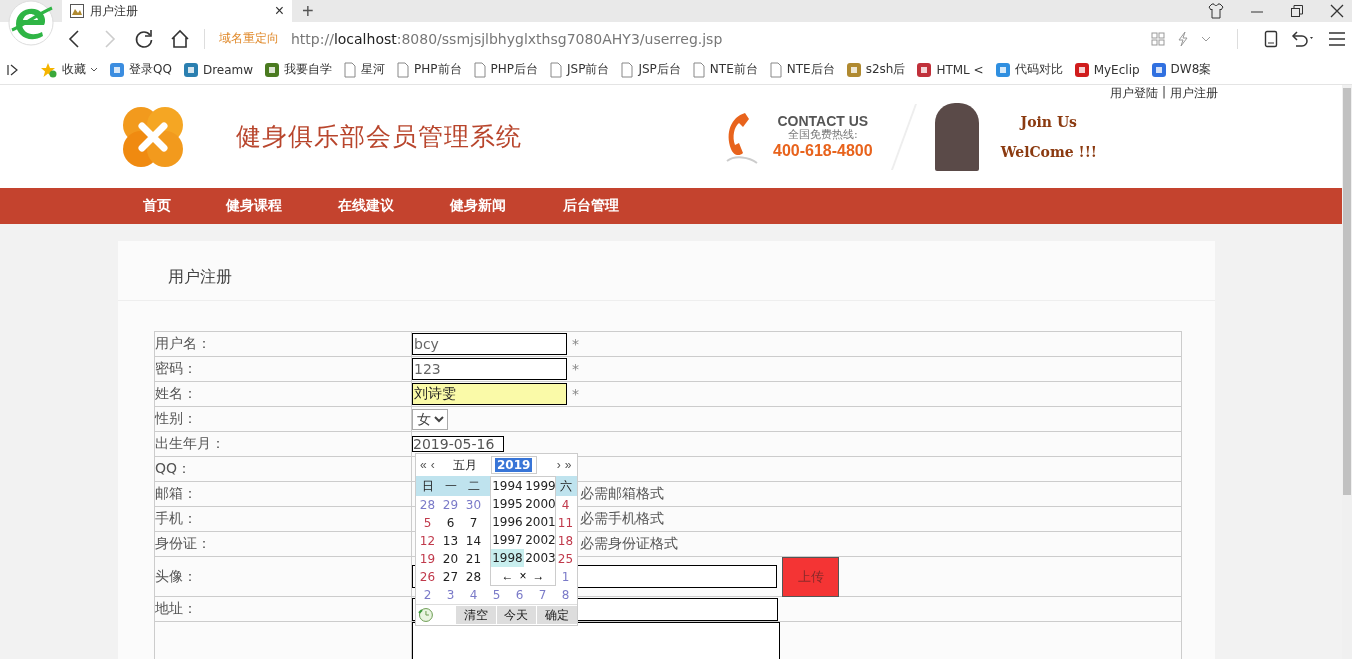 Image resolution: width=1352 pixels, height=659 pixels. What do you see at coordinates (489, 369) in the screenshot?
I see `text-field: 123` at bounding box center [489, 369].